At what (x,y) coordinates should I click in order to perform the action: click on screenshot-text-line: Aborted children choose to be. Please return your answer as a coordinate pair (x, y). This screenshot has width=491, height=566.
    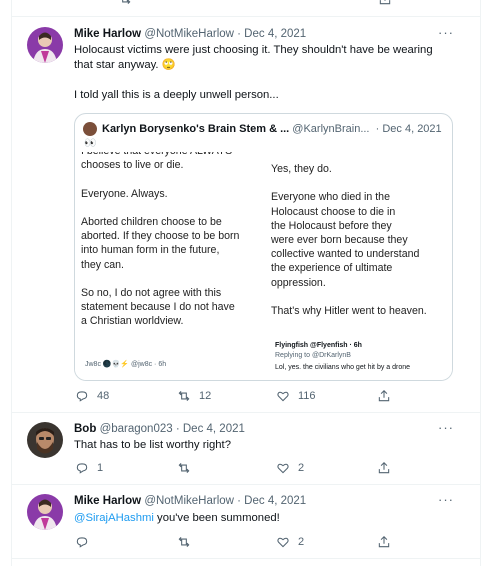
    Looking at the image, I should click on (151, 222).